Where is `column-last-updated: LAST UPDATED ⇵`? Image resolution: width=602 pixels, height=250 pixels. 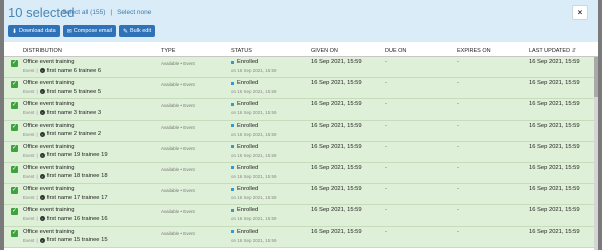 column-last-updated: LAST UPDATED ⇵ is located at coordinates (552, 51).